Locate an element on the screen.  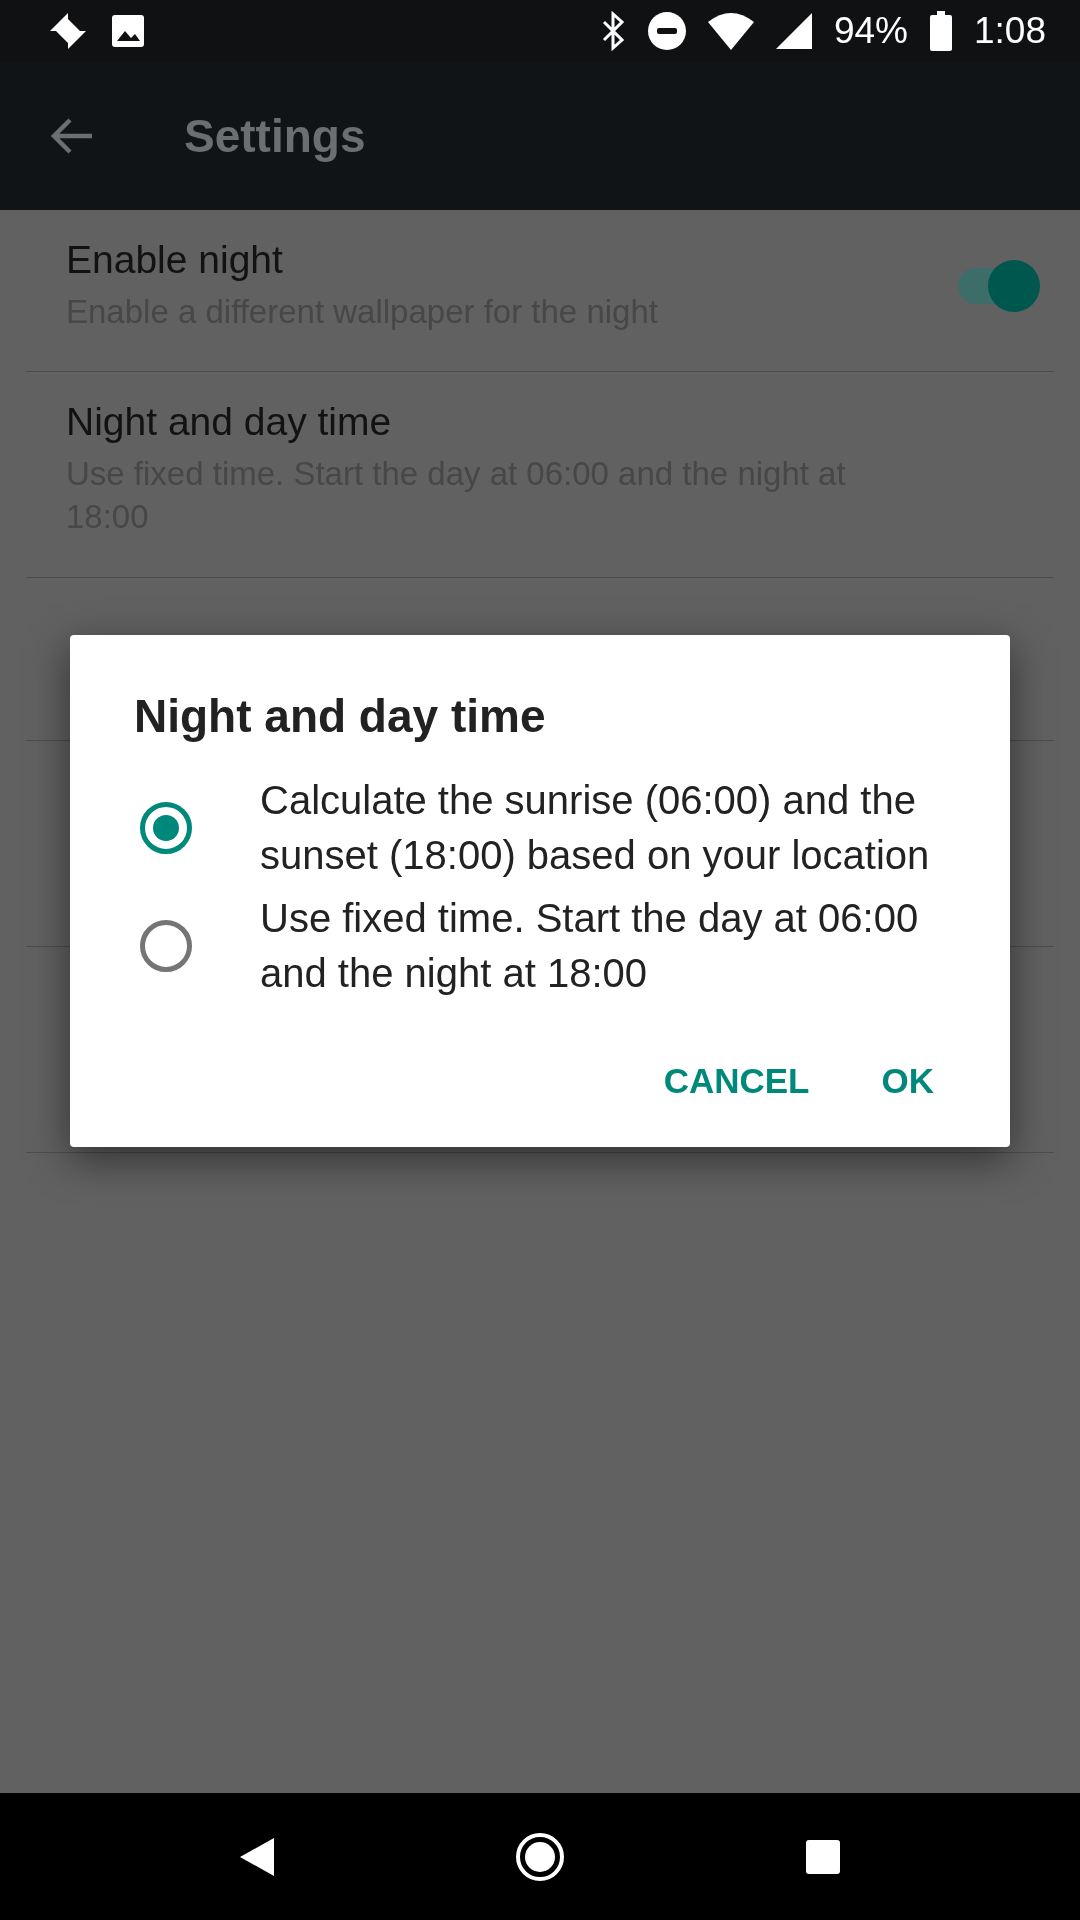
option-label: Use fixed time. Start the day at 06:00 and the night at 18:00 is located at coordinates (610, 946).